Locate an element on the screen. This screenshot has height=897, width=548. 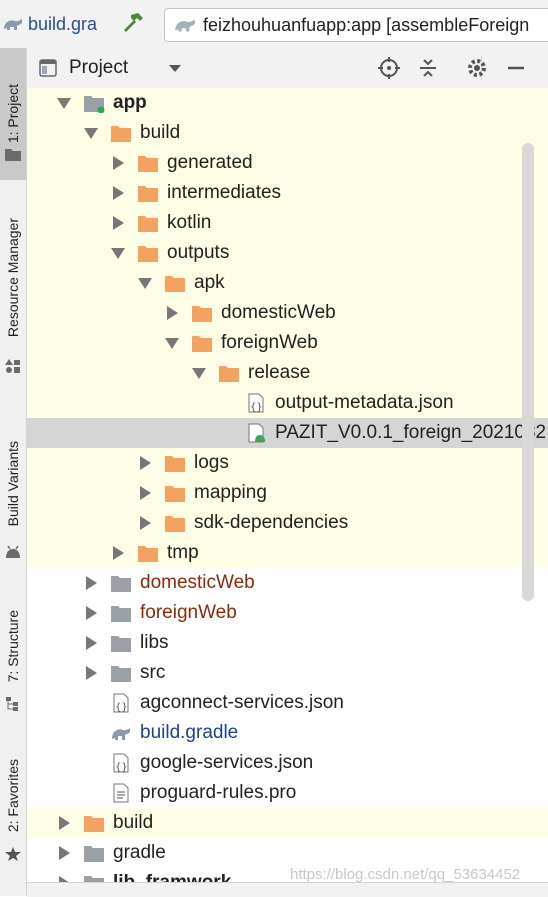
build-variants-tool-tab: Build Variants is located at coordinates (13, 484).